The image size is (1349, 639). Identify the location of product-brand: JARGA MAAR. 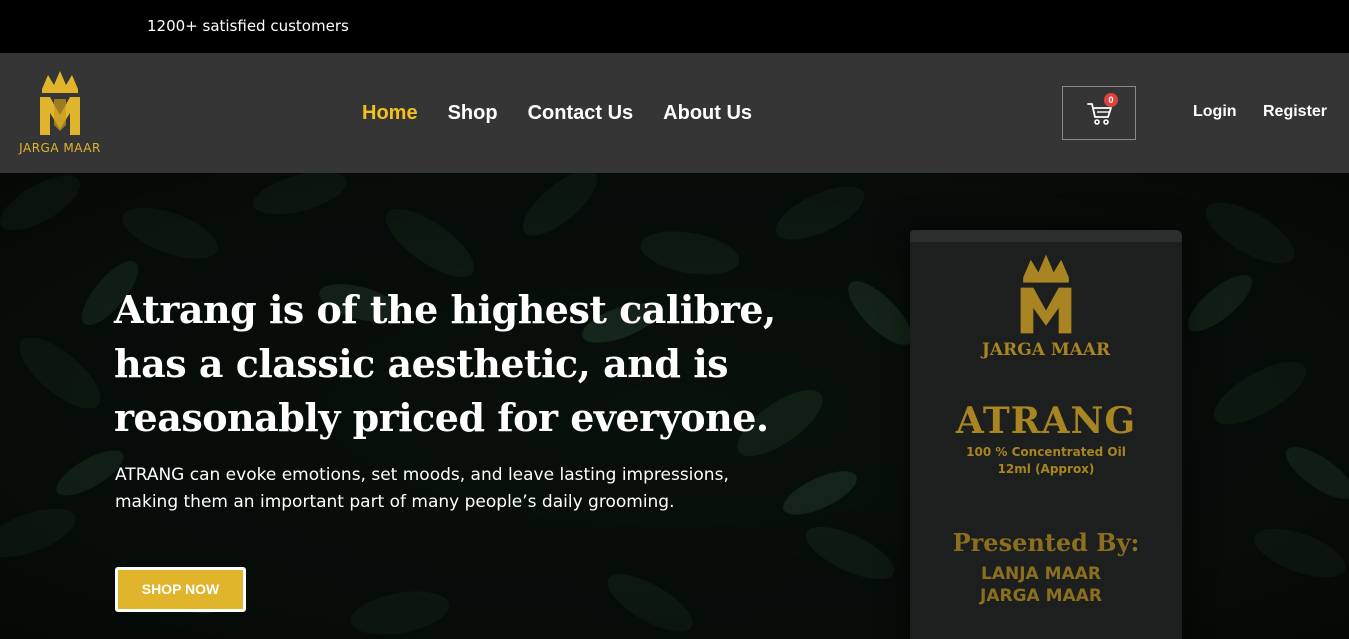
(1046, 350).